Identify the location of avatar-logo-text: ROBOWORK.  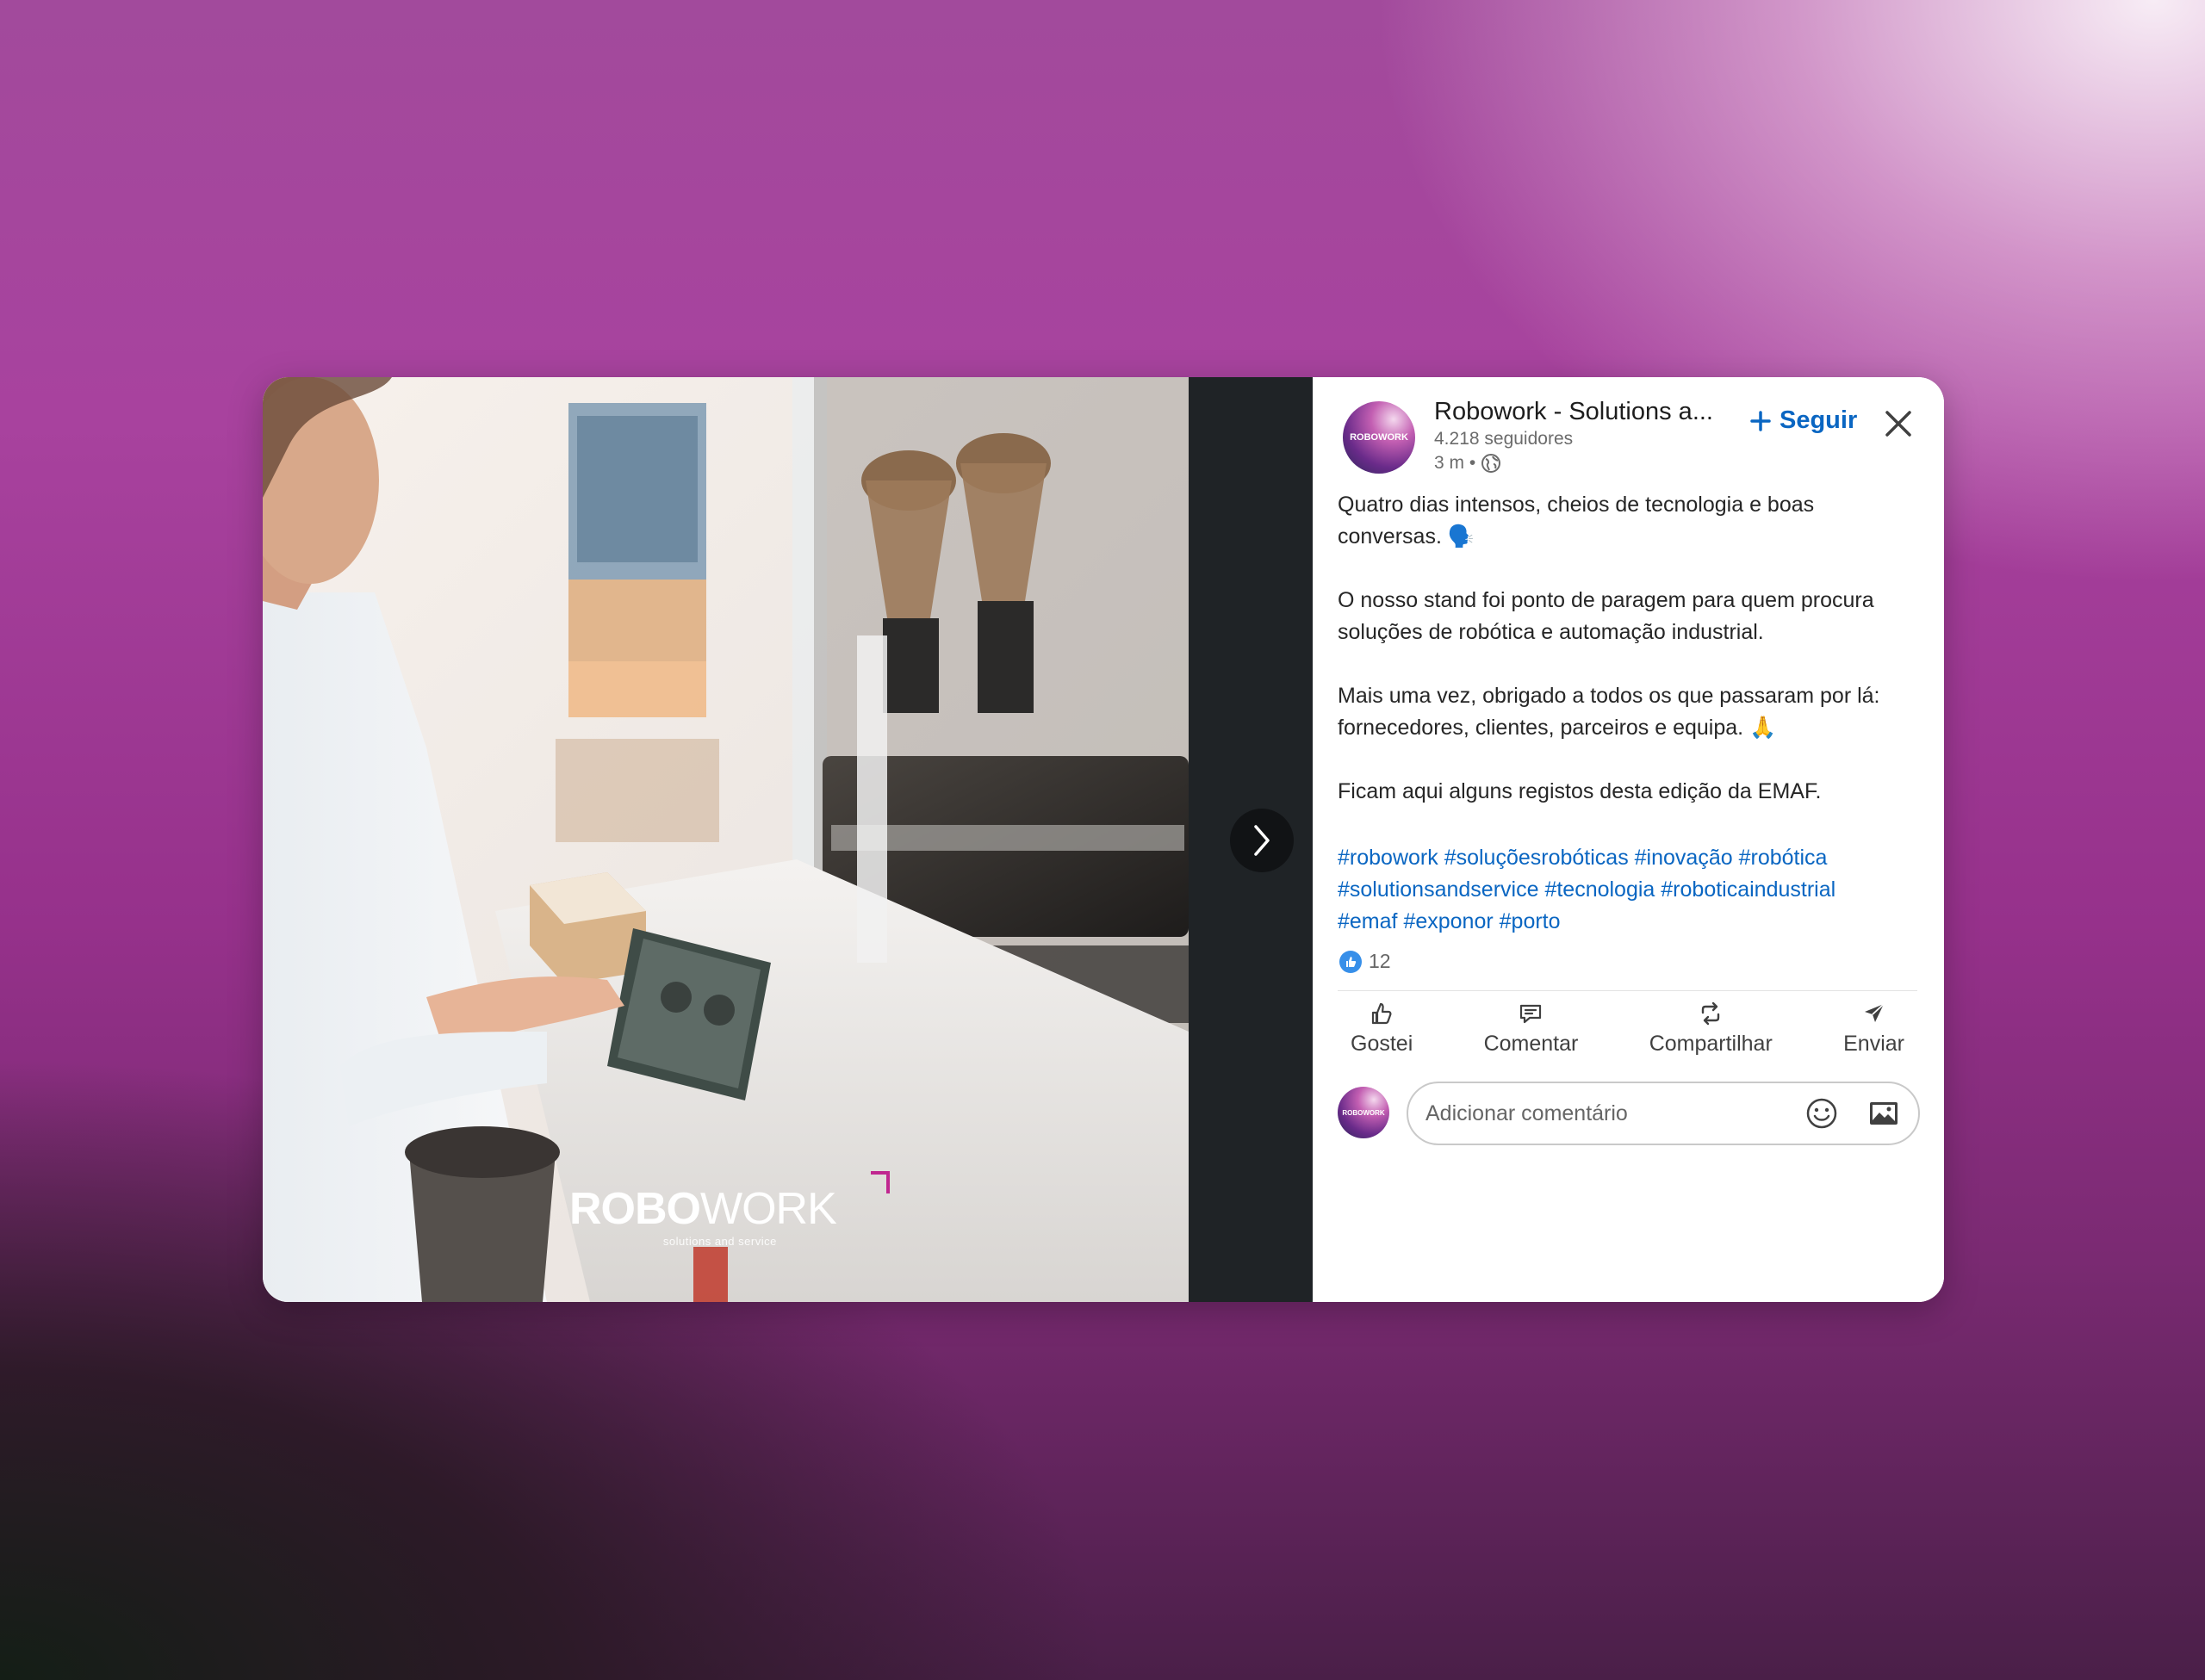
(1379, 438).